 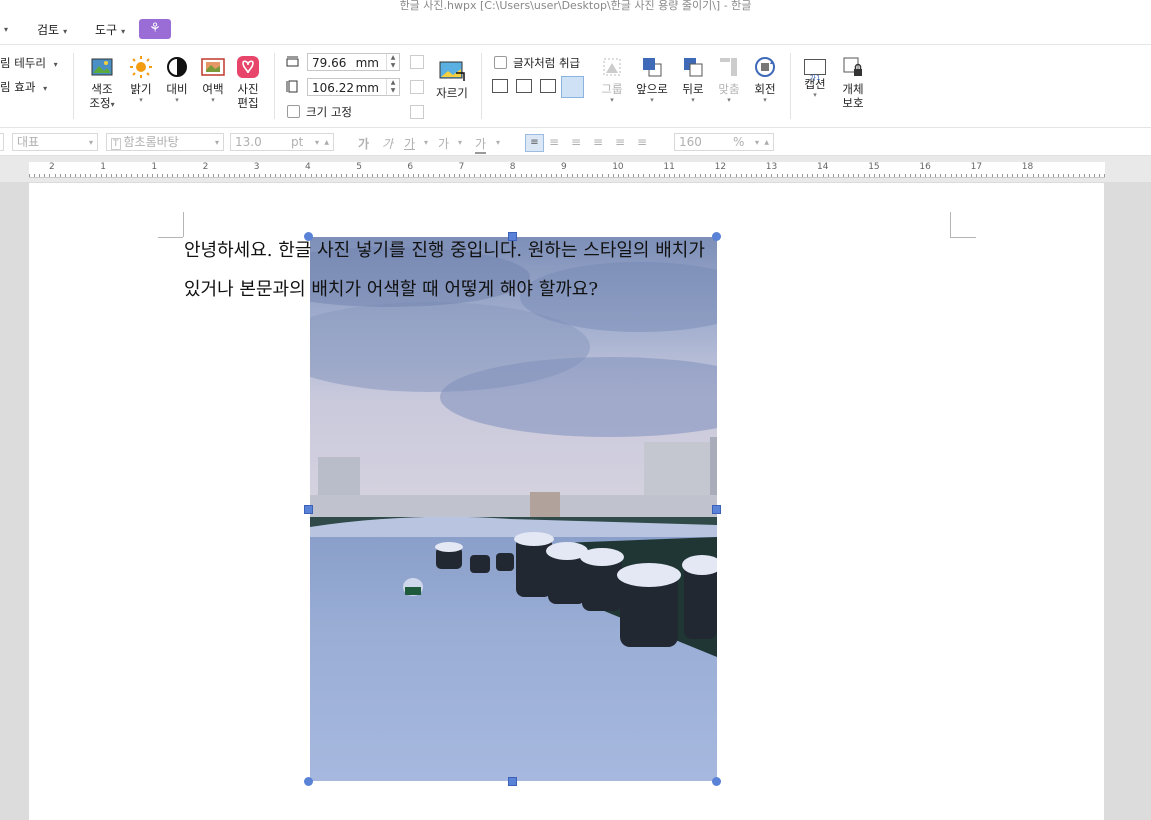 I want to click on font-select: T 함초롬바탕 ▾, so click(x=165, y=142).